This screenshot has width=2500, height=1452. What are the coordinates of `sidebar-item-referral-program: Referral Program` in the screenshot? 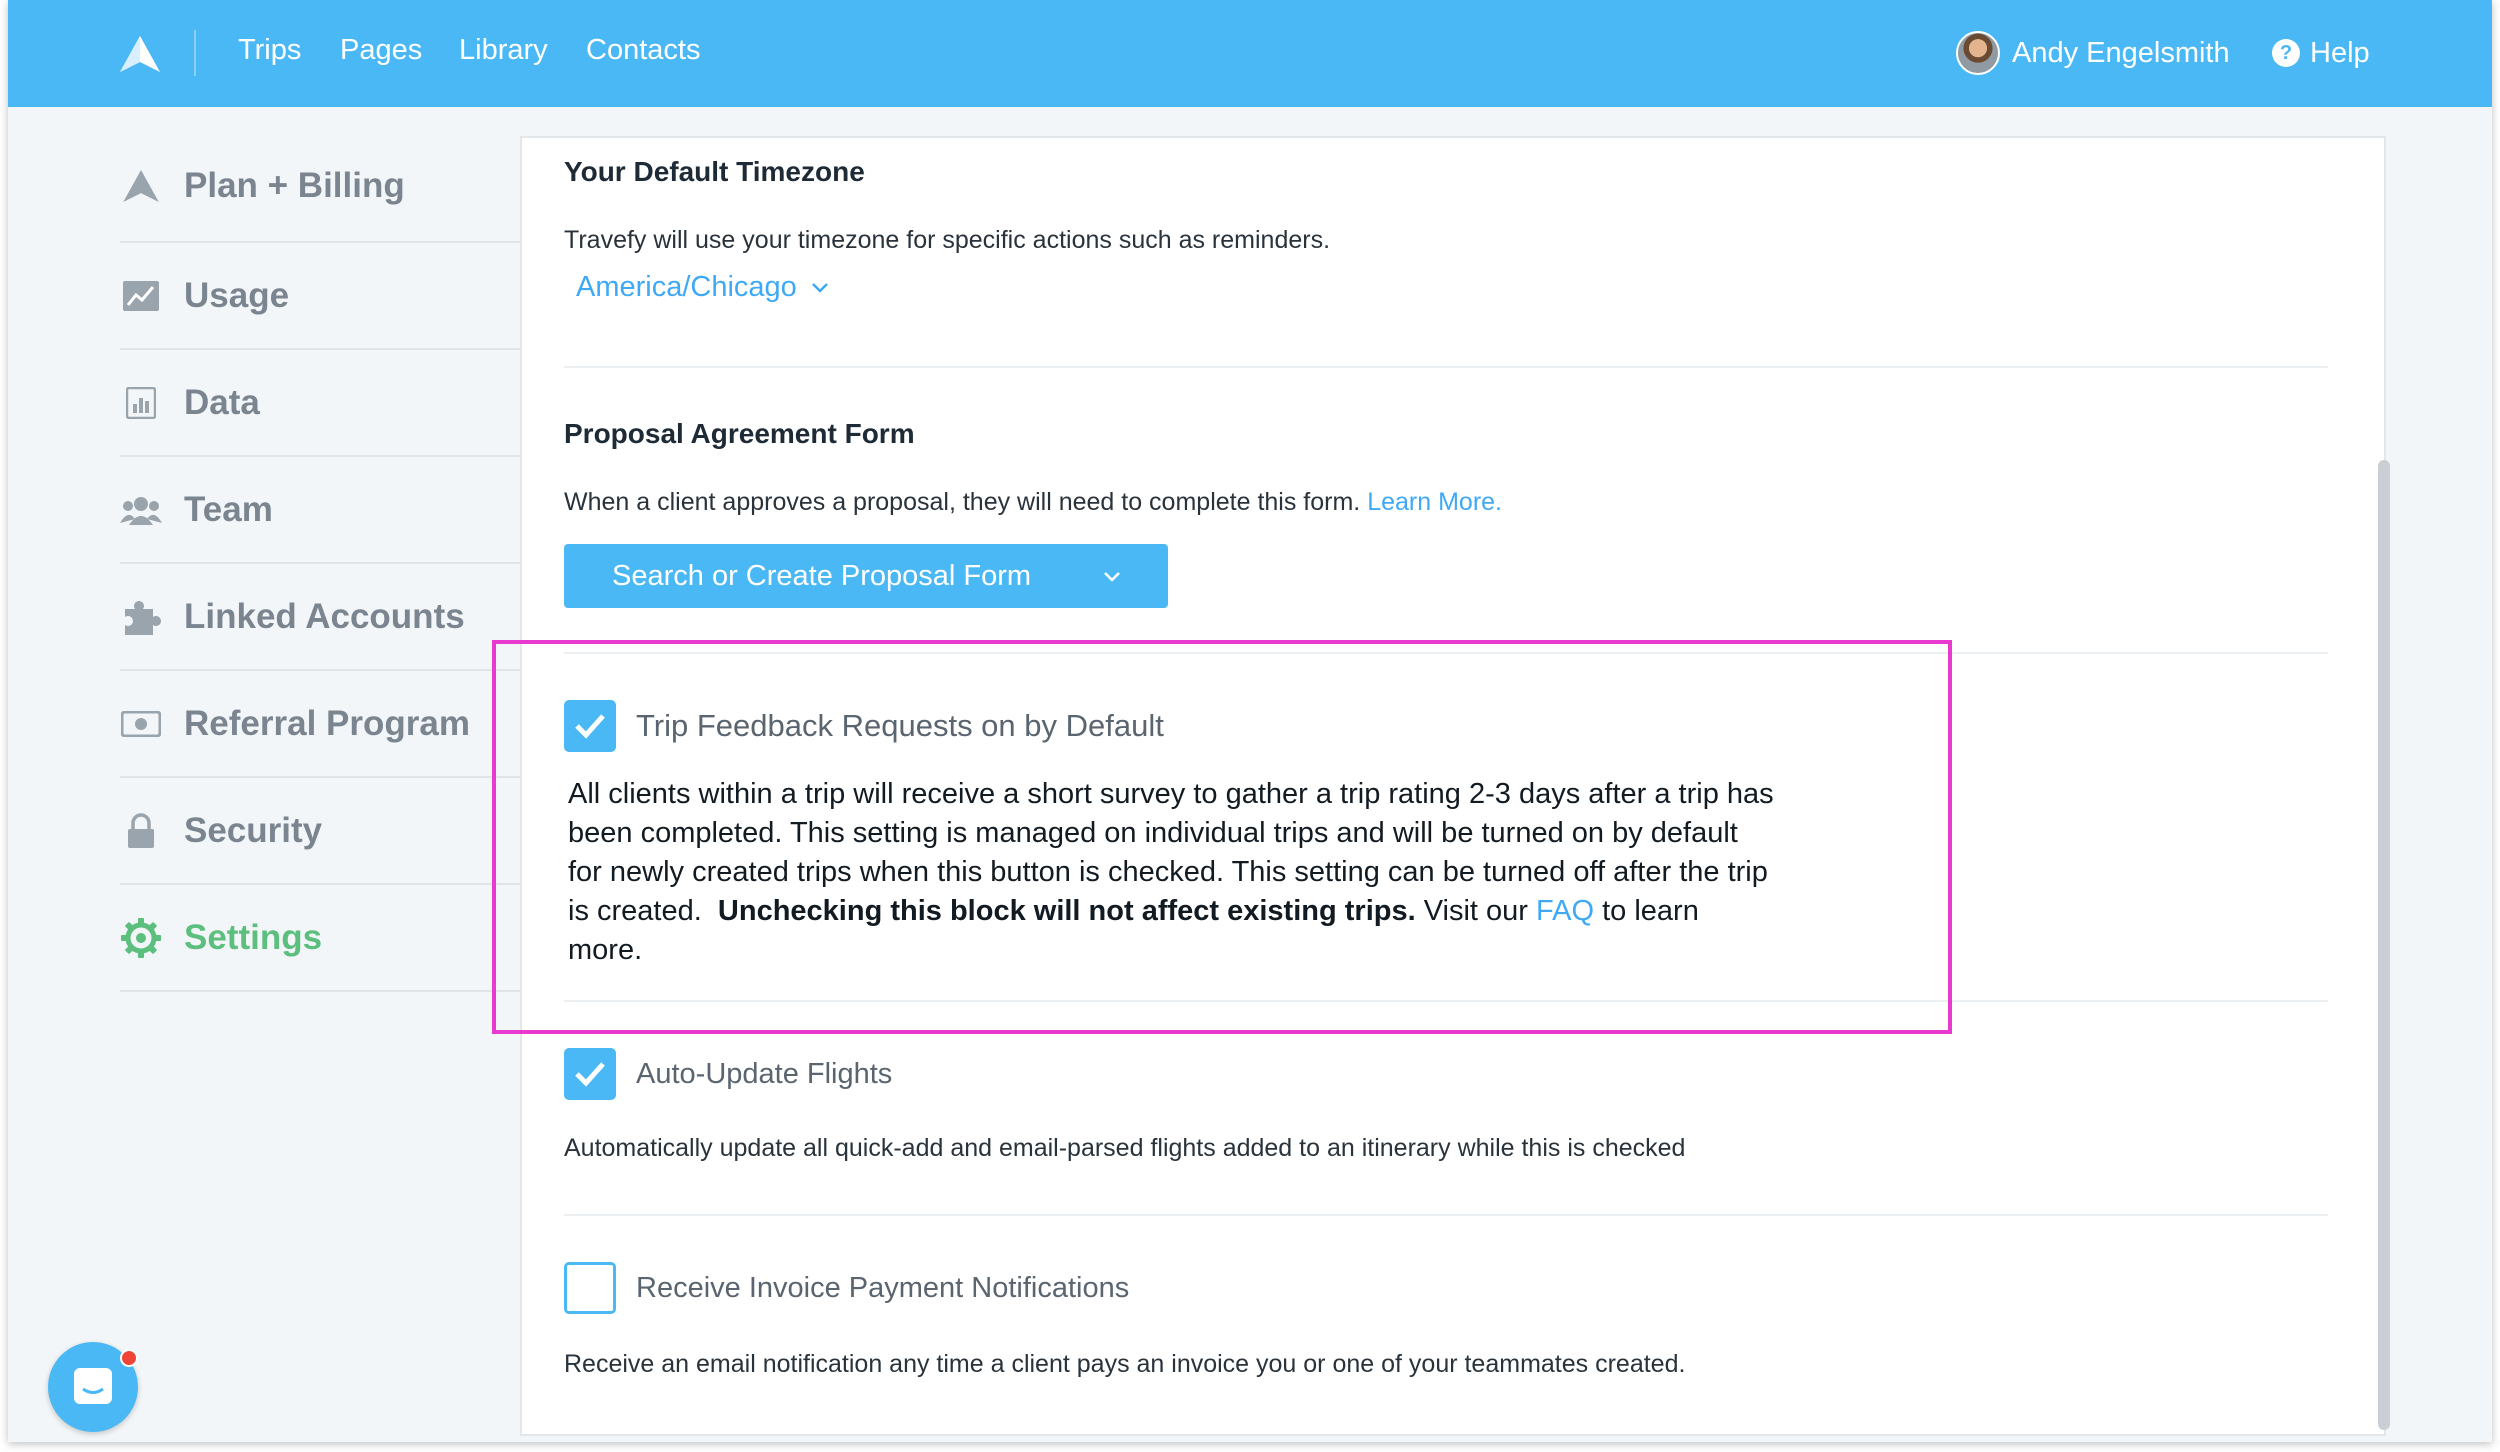 It's located at (325, 724).